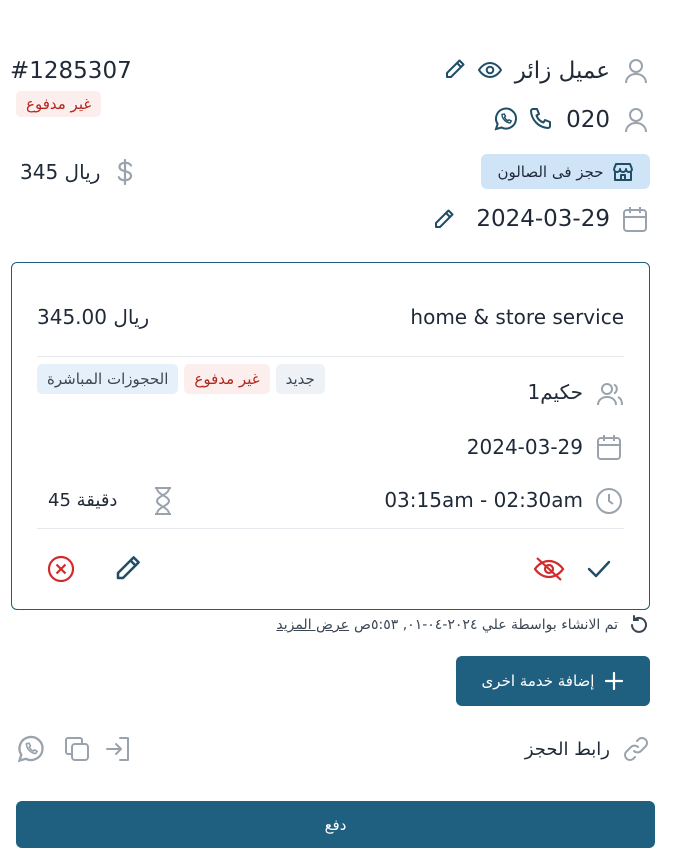 The width and height of the screenshot is (680, 861). What do you see at coordinates (330, 528) in the screenshot?
I see `card-divider-bottom` at bounding box center [330, 528].